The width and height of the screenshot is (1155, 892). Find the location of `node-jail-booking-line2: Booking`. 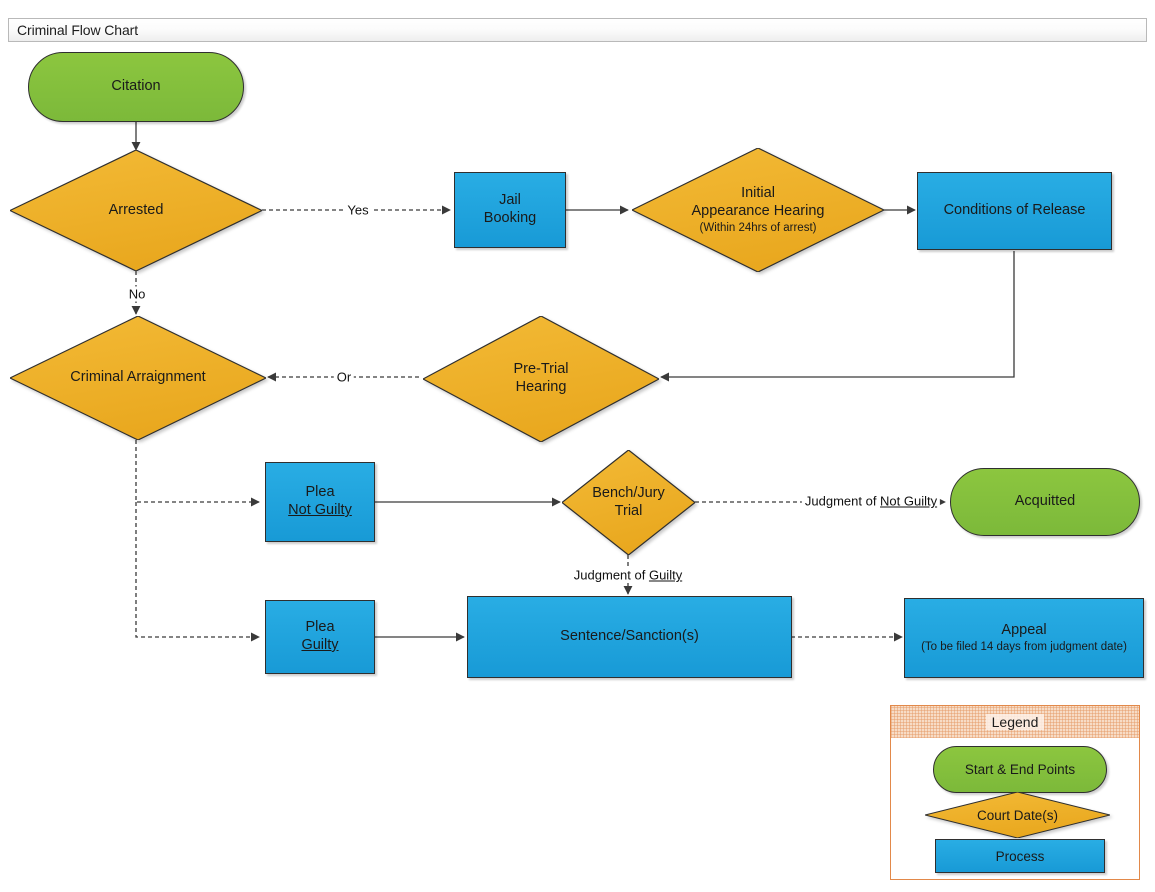

node-jail-booking-line2: Booking is located at coordinates (510, 218).